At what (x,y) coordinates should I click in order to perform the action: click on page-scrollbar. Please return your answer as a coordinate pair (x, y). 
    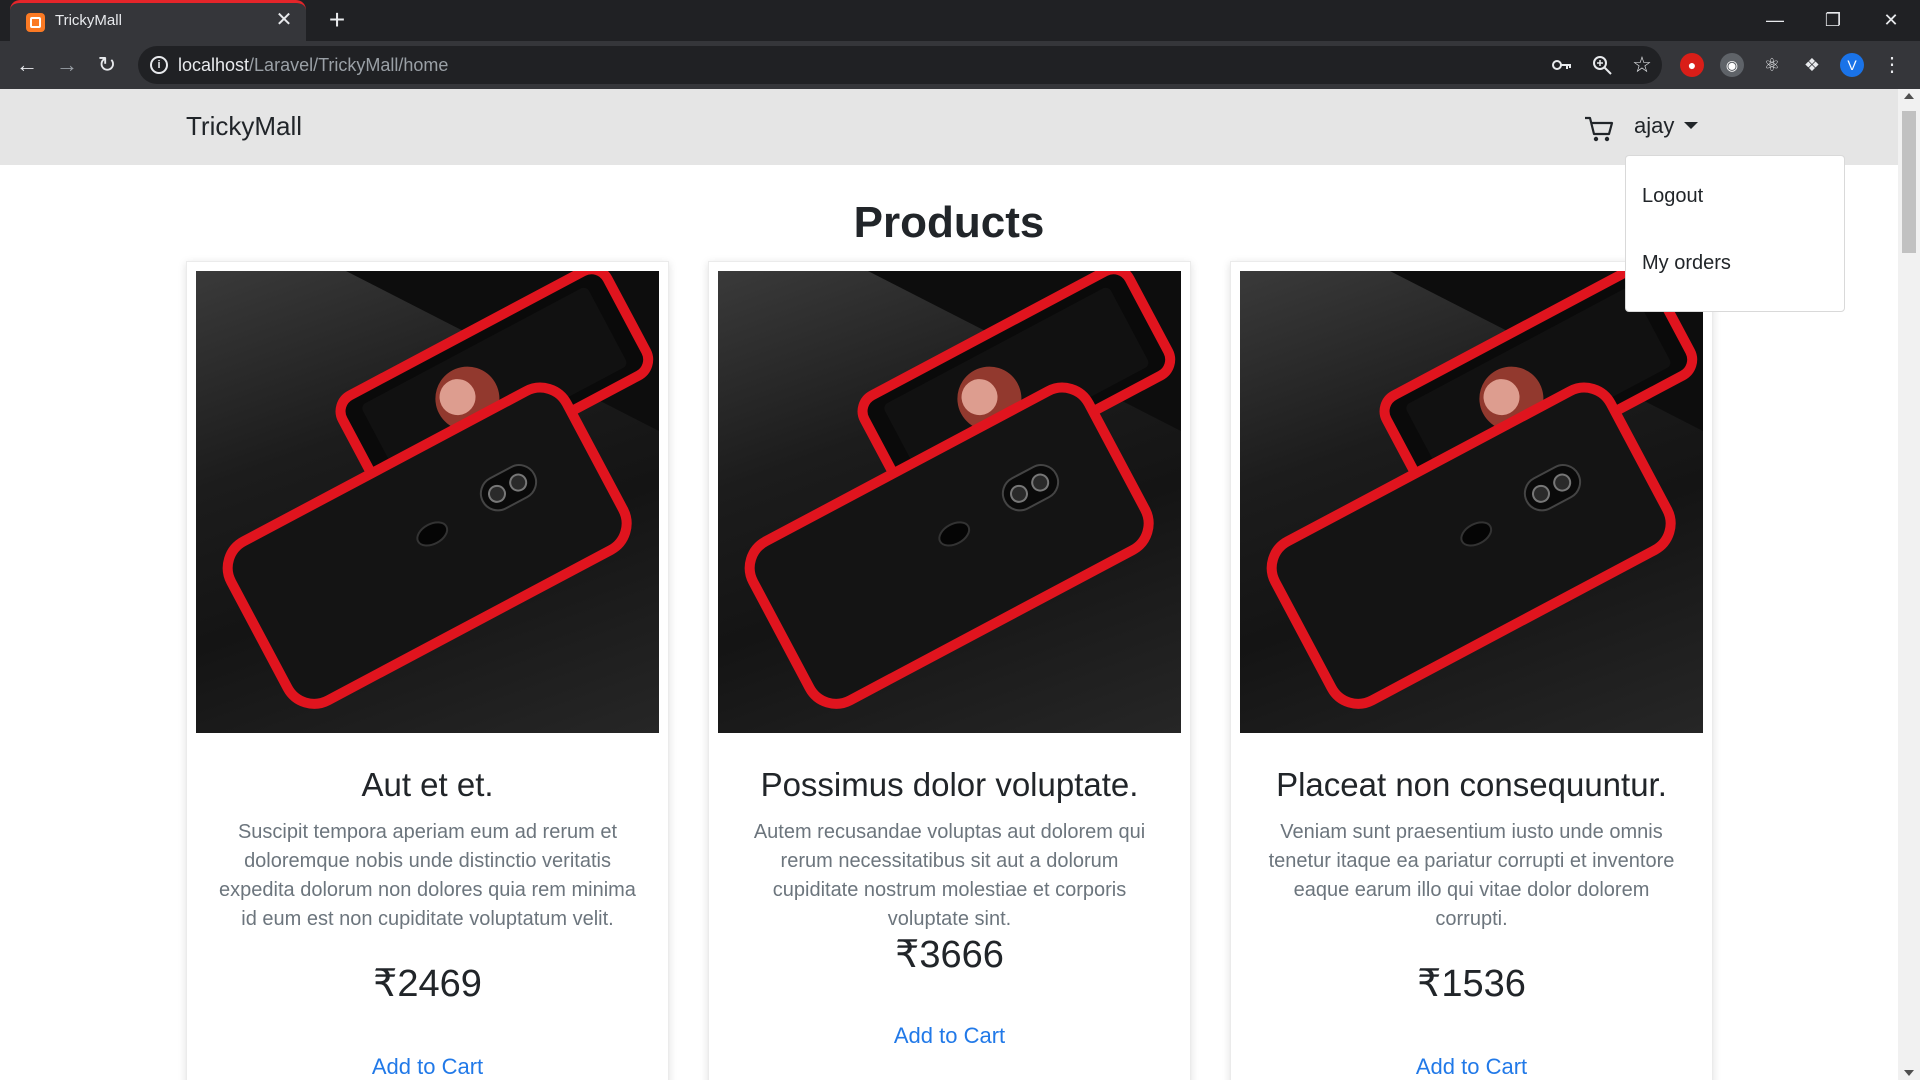
    Looking at the image, I should click on (1909, 584).